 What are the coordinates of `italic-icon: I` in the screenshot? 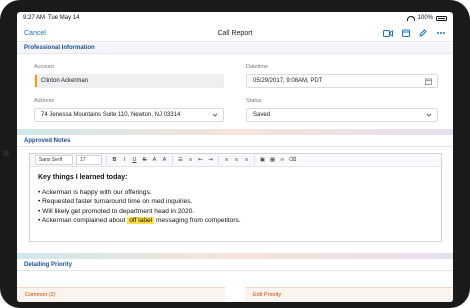 It's located at (124, 160).